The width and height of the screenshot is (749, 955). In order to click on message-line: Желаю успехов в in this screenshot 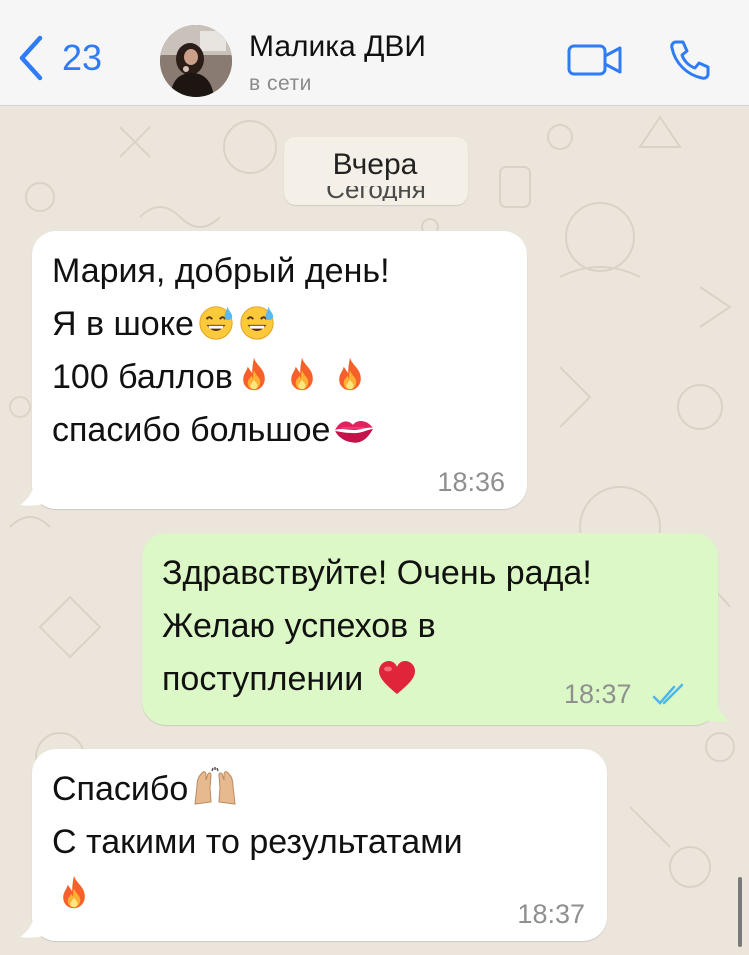, I will do `click(299, 626)`.